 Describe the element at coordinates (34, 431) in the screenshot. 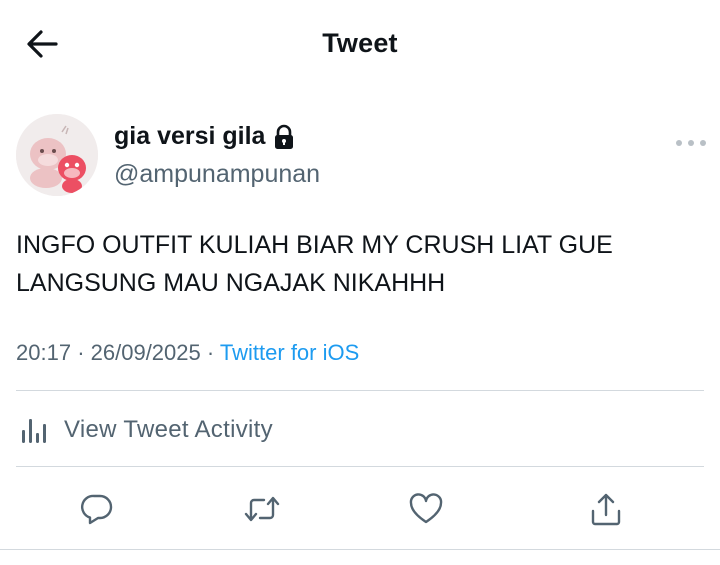

I see `bar-chart-icon` at that location.